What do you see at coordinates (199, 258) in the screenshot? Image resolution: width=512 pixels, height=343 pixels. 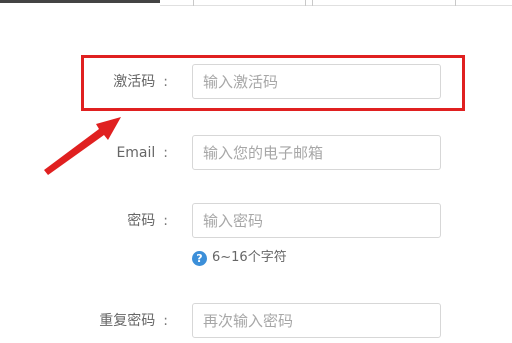 I see `question-circle-icon: ?` at bounding box center [199, 258].